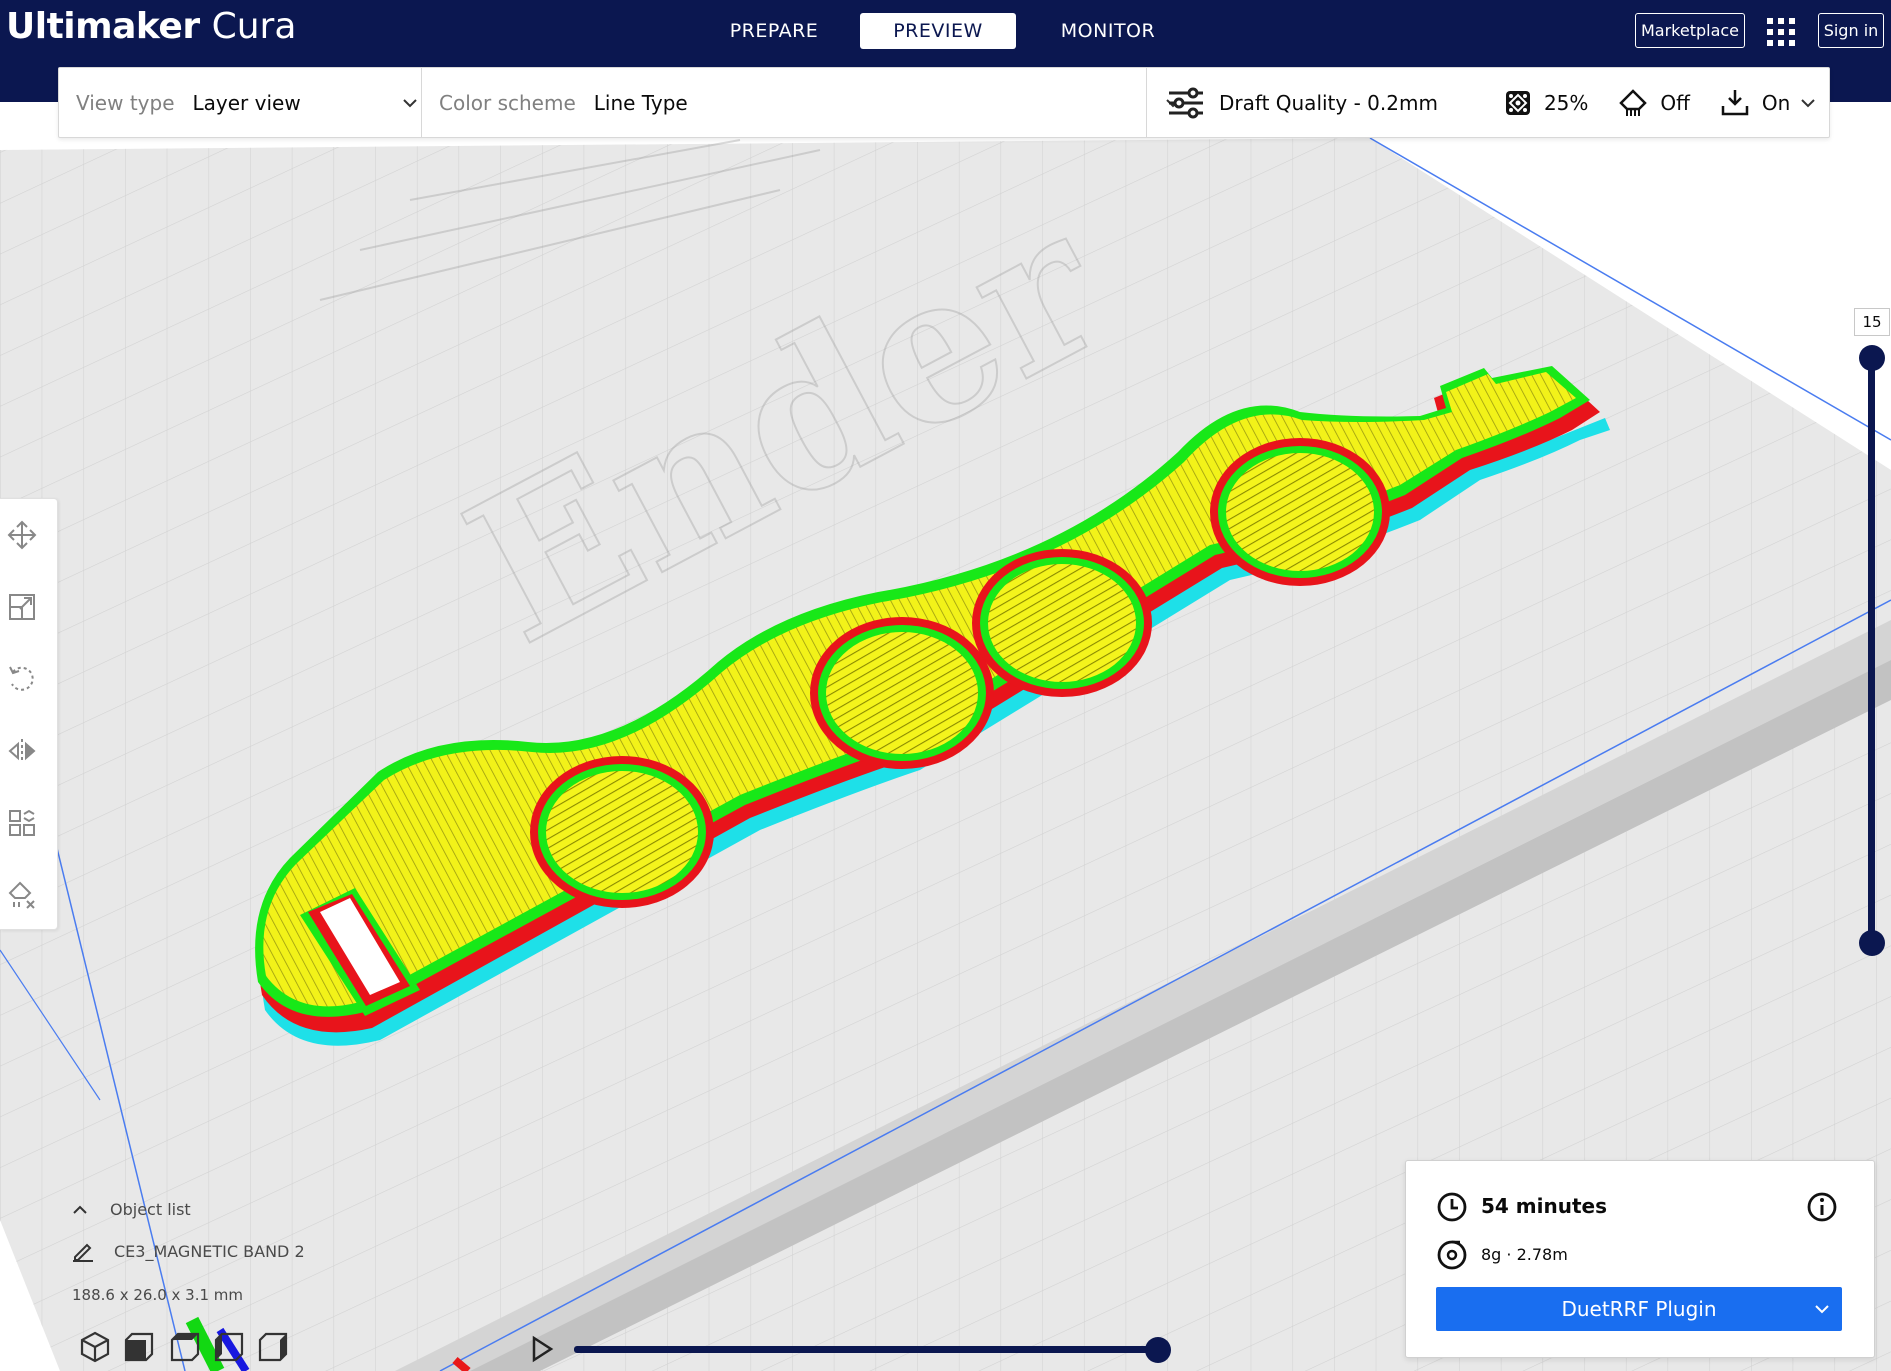 The image size is (1891, 1371). What do you see at coordinates (83, 1252) in the screenshot?
I see `pencil-icon` at bounding box center [83, 1252].